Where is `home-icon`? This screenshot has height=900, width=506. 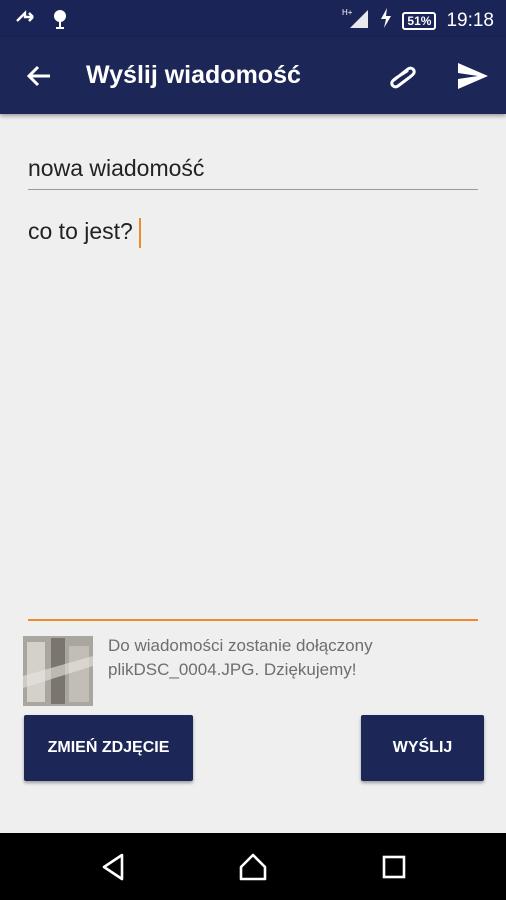
home-icon is located at coordinates (253, 867).